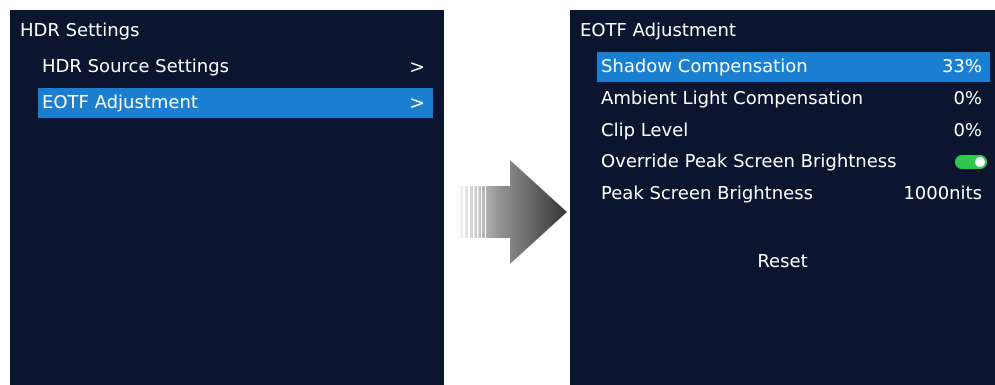  I want to click on setting-shadow-compensation: Shadow Compensation 33%, so click(793, 67).